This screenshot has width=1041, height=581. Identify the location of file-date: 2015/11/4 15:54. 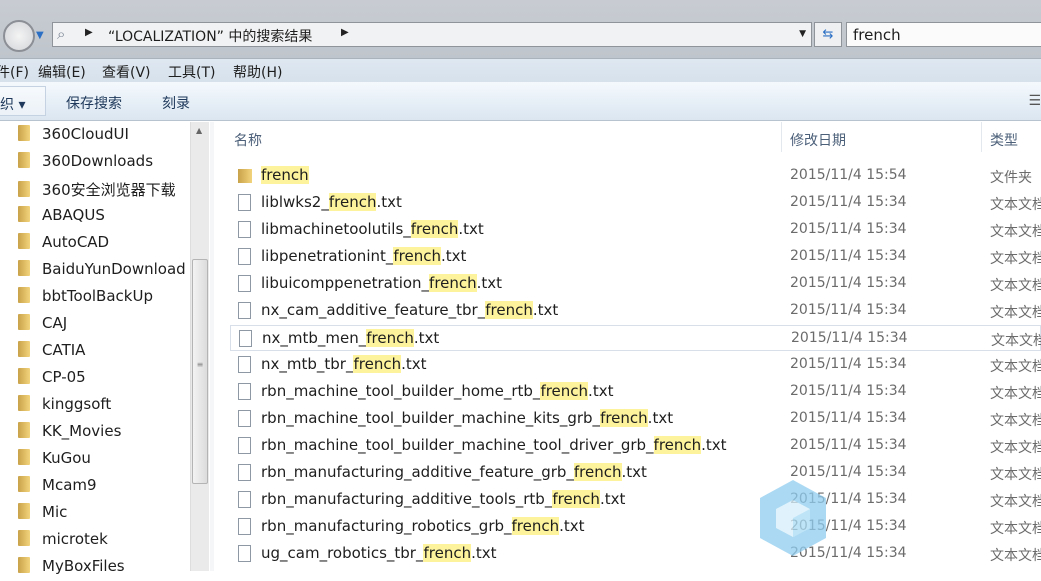
(848, 175).